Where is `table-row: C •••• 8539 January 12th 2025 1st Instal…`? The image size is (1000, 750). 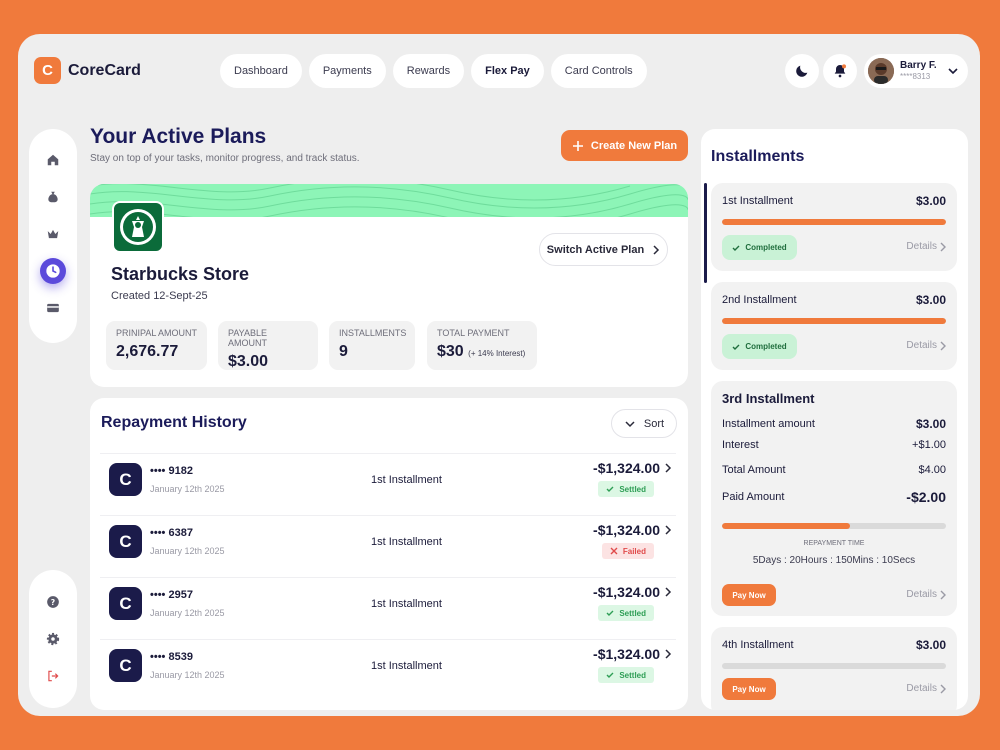
table-row: C •••• 8539 January 12th 2025 1st Instal… is located at coordinates (388, 670).